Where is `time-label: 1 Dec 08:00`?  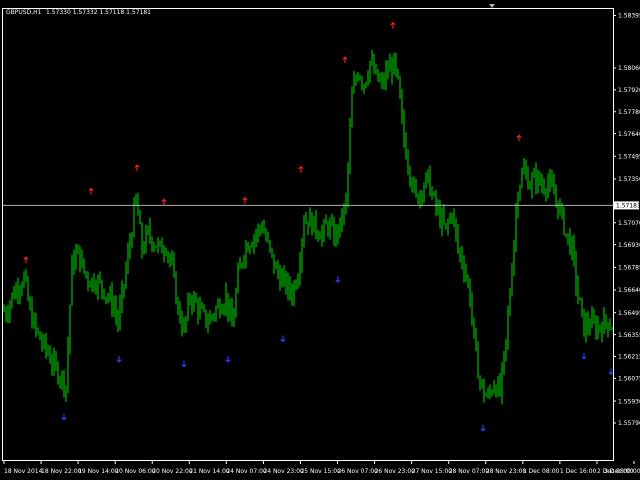
time-label: 1 Dec 08:00 is located at coordinates (541, 471).